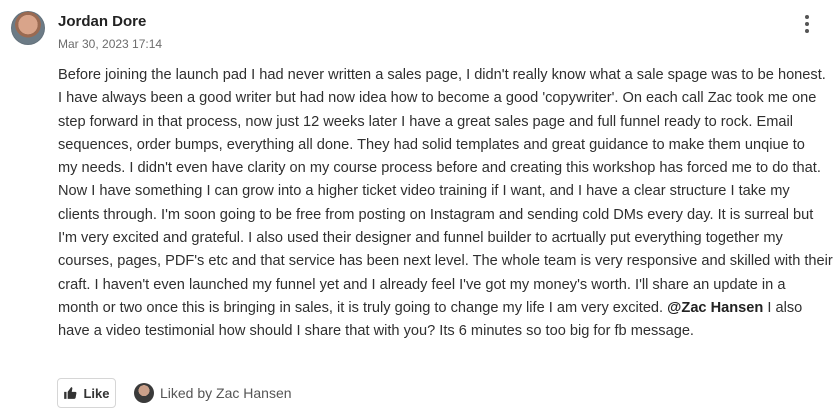  Describe the element at coordinates (96, 393) in the screenshot. I see `like-label: Like` at that location.